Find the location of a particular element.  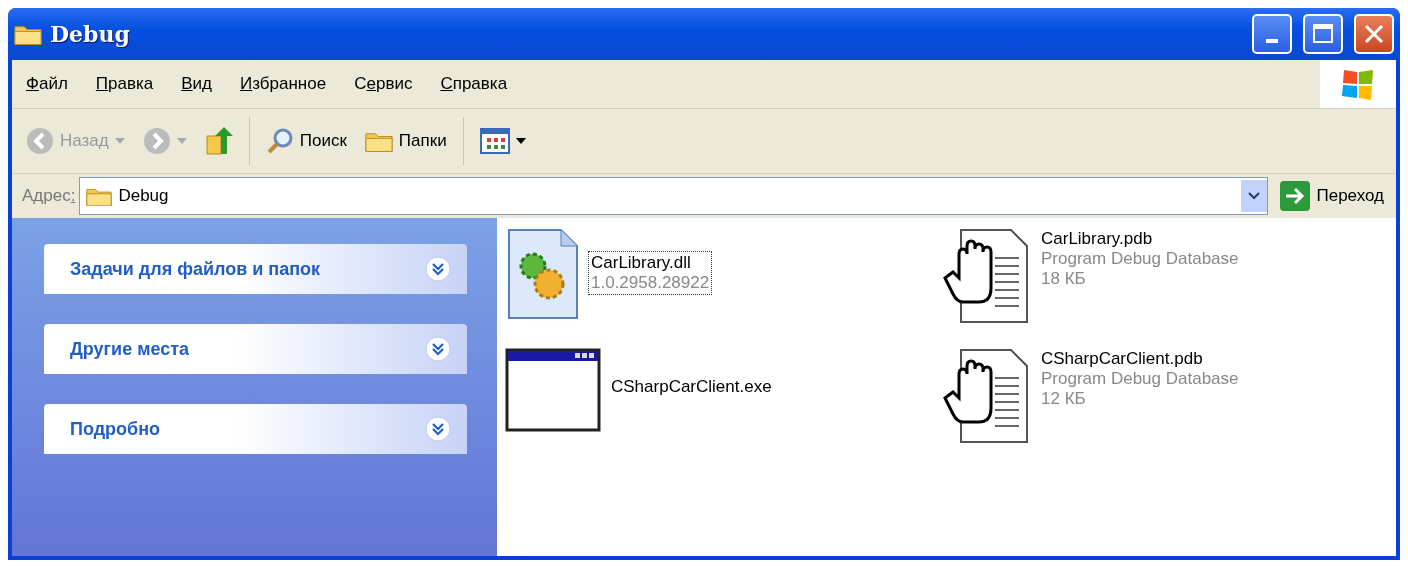

close-icon is located at coordinates (1374, 34).